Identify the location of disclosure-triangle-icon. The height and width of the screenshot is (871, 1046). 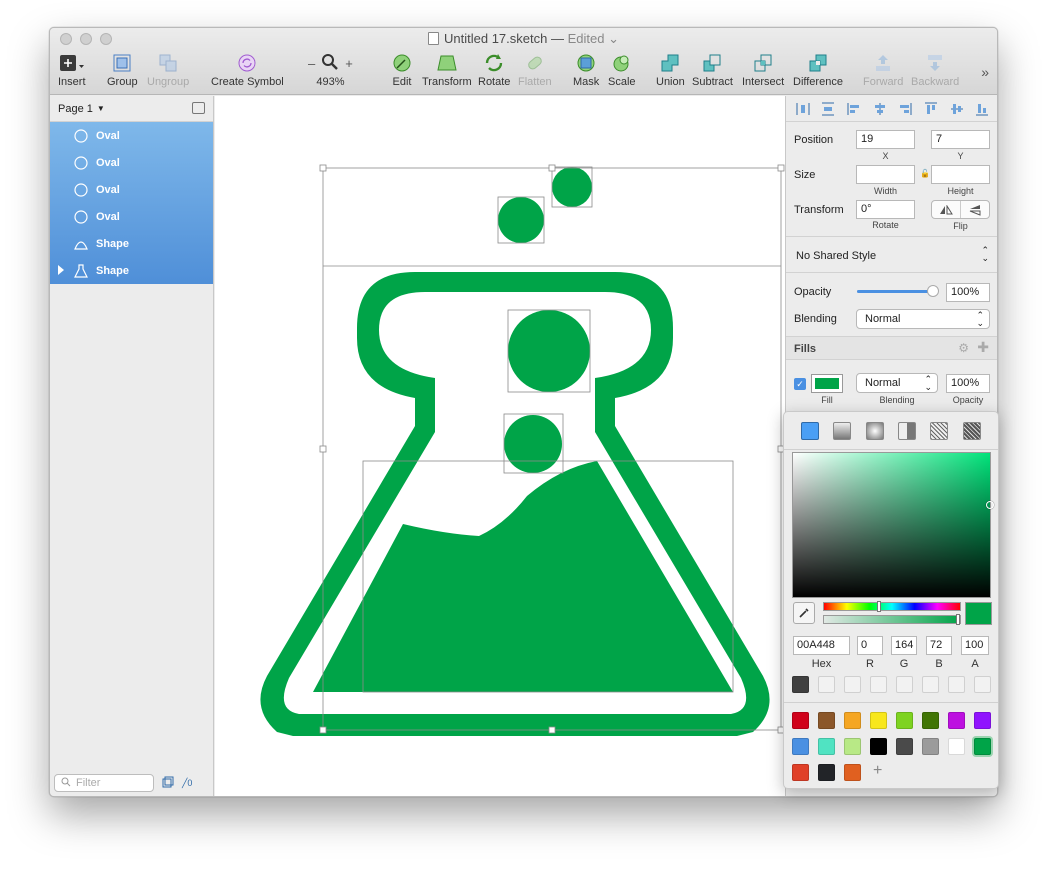
(61, 270).